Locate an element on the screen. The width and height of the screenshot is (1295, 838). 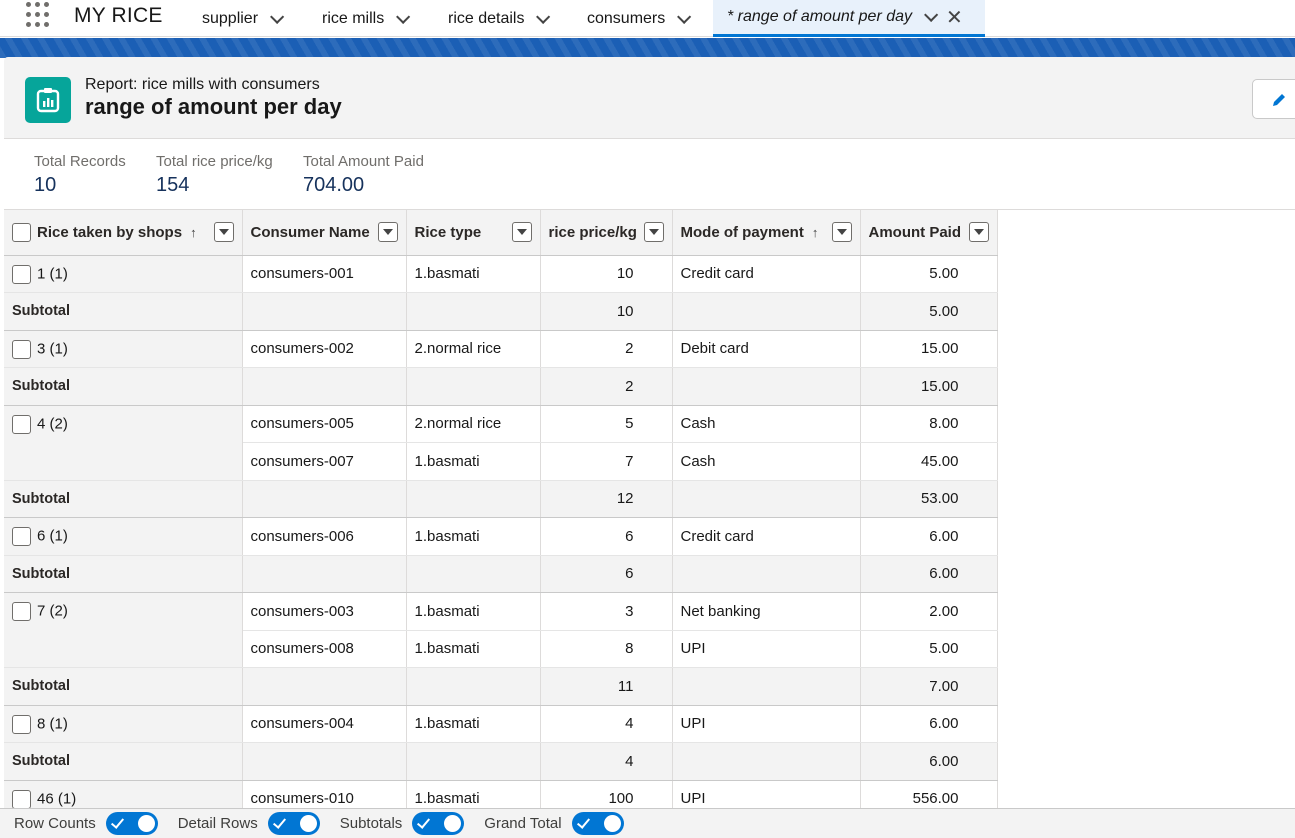
subtotals-toggle is located at coordinates (438, 823).